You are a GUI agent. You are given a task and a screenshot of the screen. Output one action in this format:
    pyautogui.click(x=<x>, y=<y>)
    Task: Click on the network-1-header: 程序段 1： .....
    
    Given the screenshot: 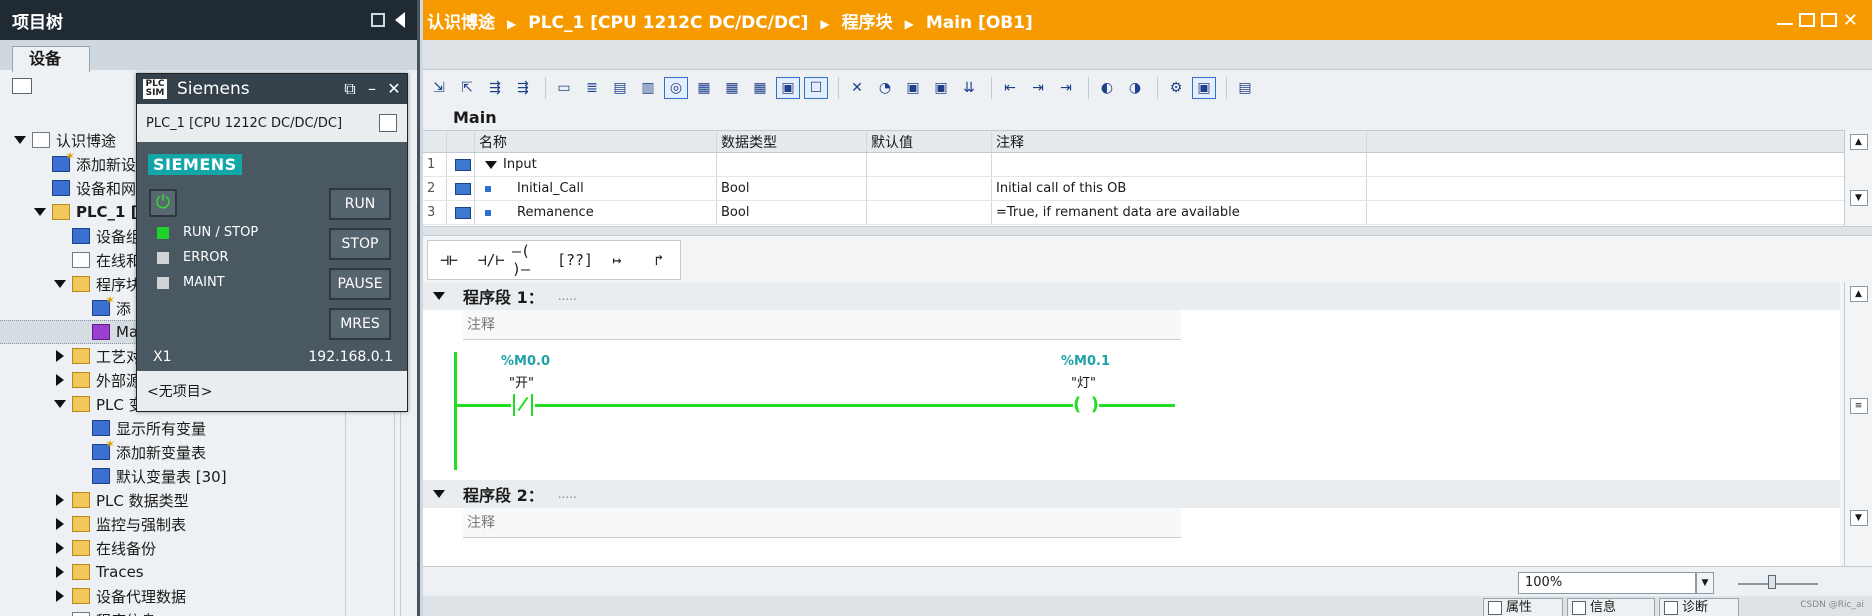 What is the action you would take?
    pyautogui.click(x=1131, y=296)
    